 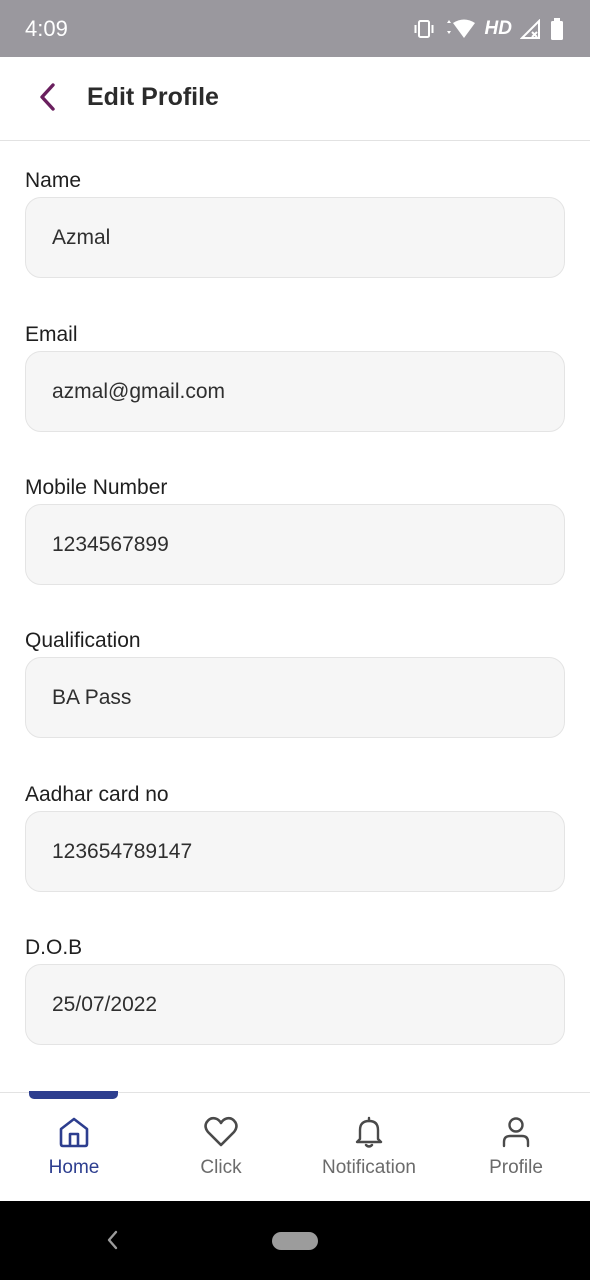 What do you see at coordinates (369, 1121) in the screenshot?
I see `bell-icon` at bounding box center [369, 1121].